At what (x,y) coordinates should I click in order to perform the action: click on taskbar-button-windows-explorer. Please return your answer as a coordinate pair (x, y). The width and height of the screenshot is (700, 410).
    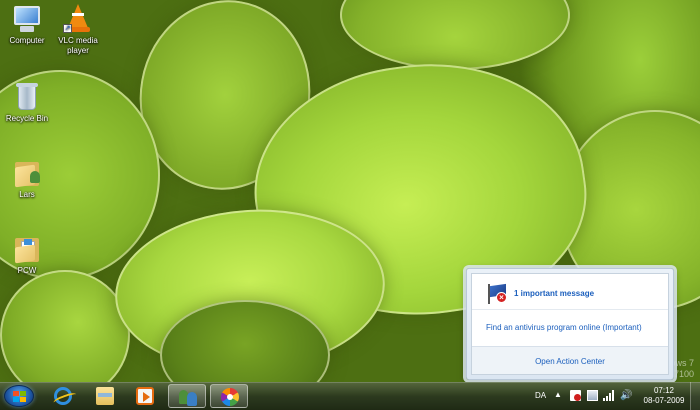
    Looking at the image, I should click on (105, 396).